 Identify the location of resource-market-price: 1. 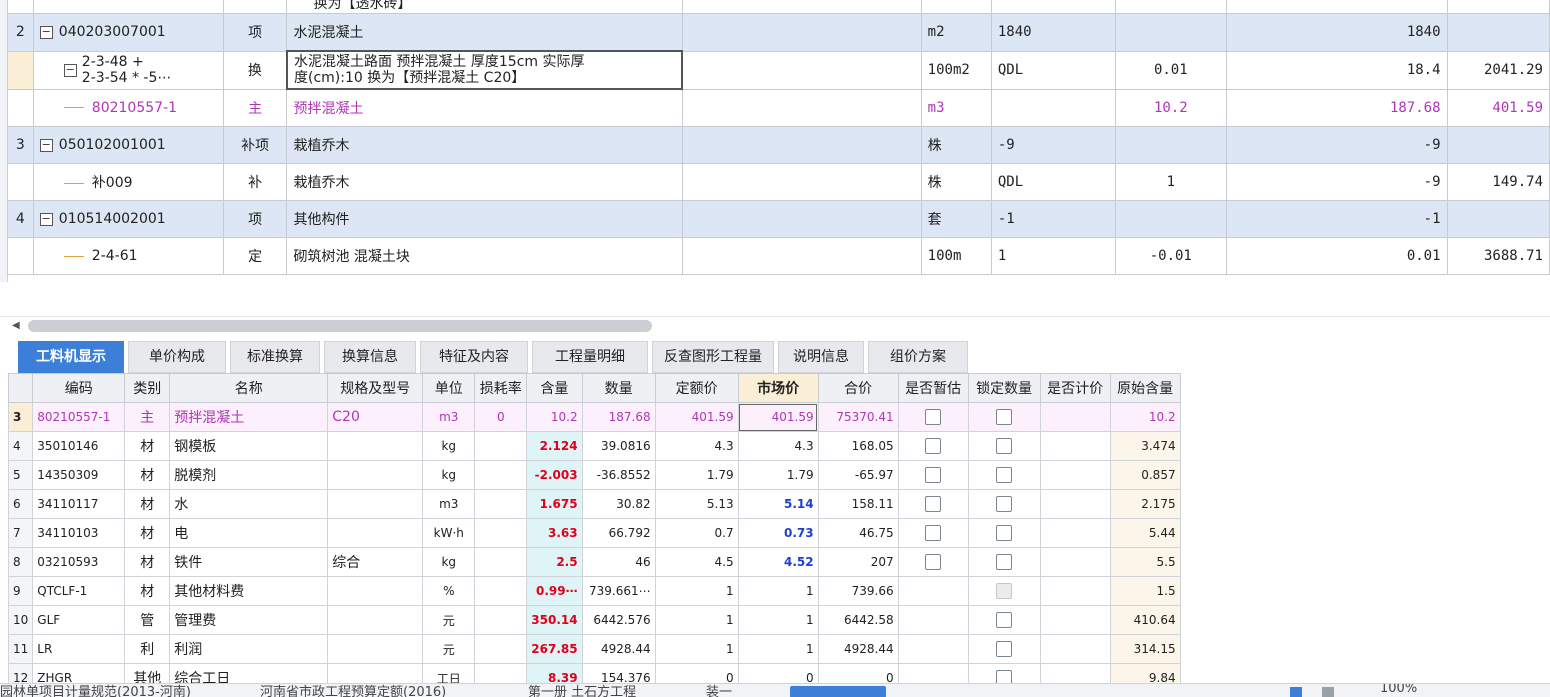
(778, 649).